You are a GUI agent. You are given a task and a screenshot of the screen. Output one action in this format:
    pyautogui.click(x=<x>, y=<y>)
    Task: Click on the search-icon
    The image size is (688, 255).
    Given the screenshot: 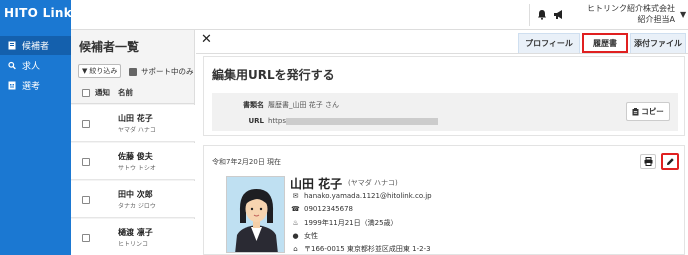 What is the action you would take?
    pyautogui.click(x=12, y=65)
    